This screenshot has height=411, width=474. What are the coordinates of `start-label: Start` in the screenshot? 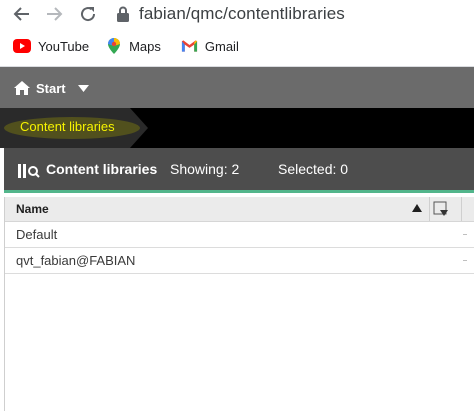 It's located at (51, 88).